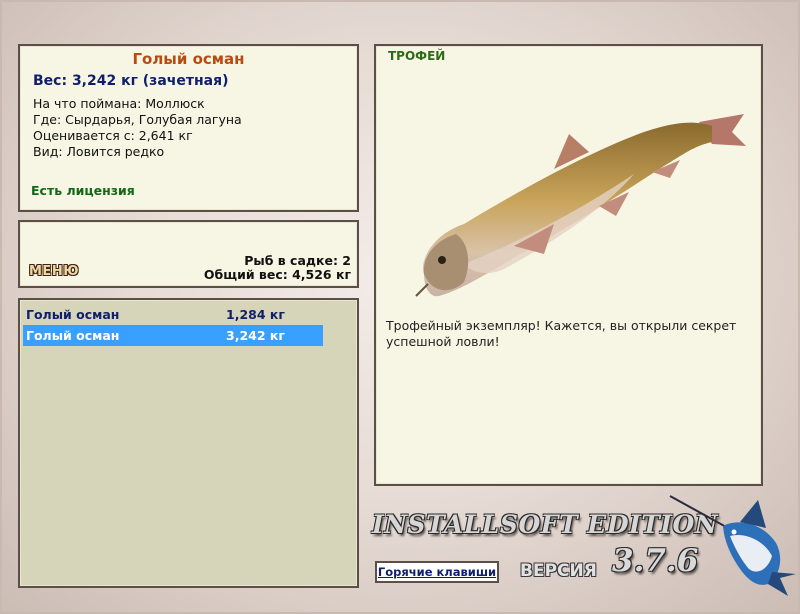 Image resolution: width=800 pixels, height=614 pixels. Describe the element at coordinates (83, 190) in the screenshot. I see `license-status: Есть лицензия` at that location.